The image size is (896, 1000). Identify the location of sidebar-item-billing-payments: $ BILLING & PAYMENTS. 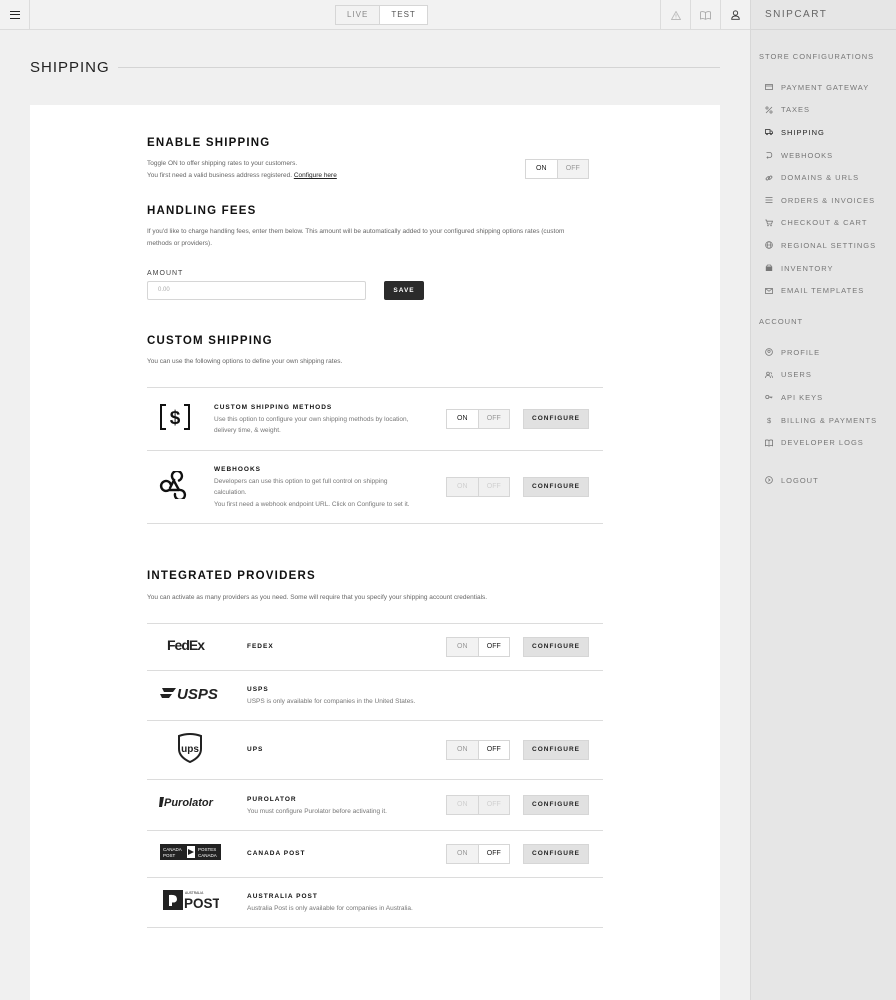
(823, 420).